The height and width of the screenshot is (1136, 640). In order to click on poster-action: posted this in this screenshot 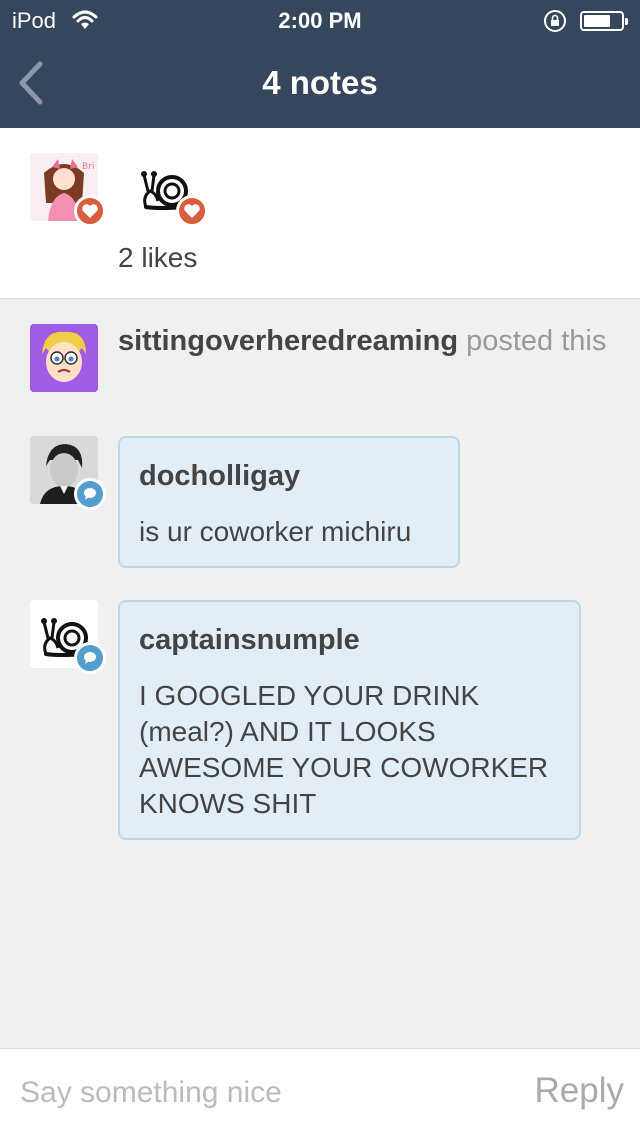, I will do `click(536, 341)`.